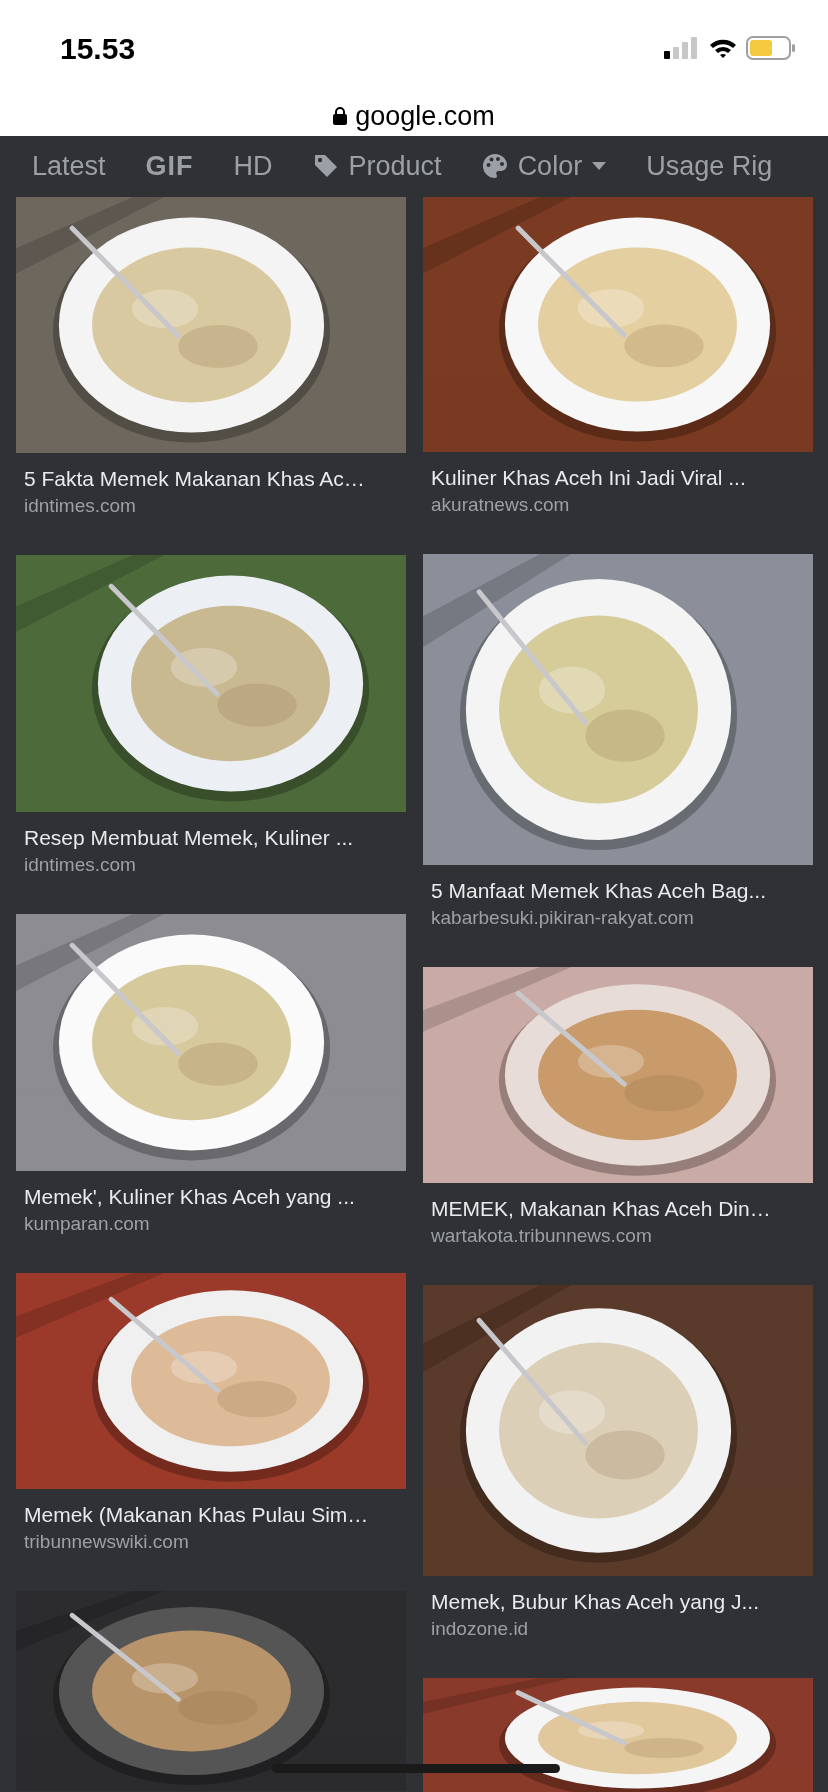 This screenshot has height=1792, width=828. Describe the element at coordinates (723, 48) in the screenshot. I see `wifi-icon` at that location.